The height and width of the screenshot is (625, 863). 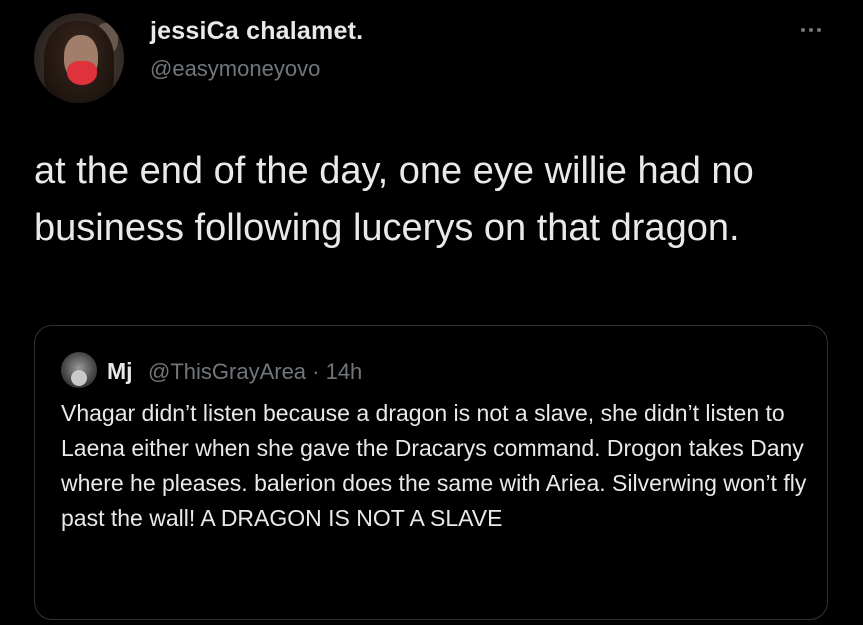 I want to click on author-display-name: jessiCa chalamet., so click(x=256, y=31).